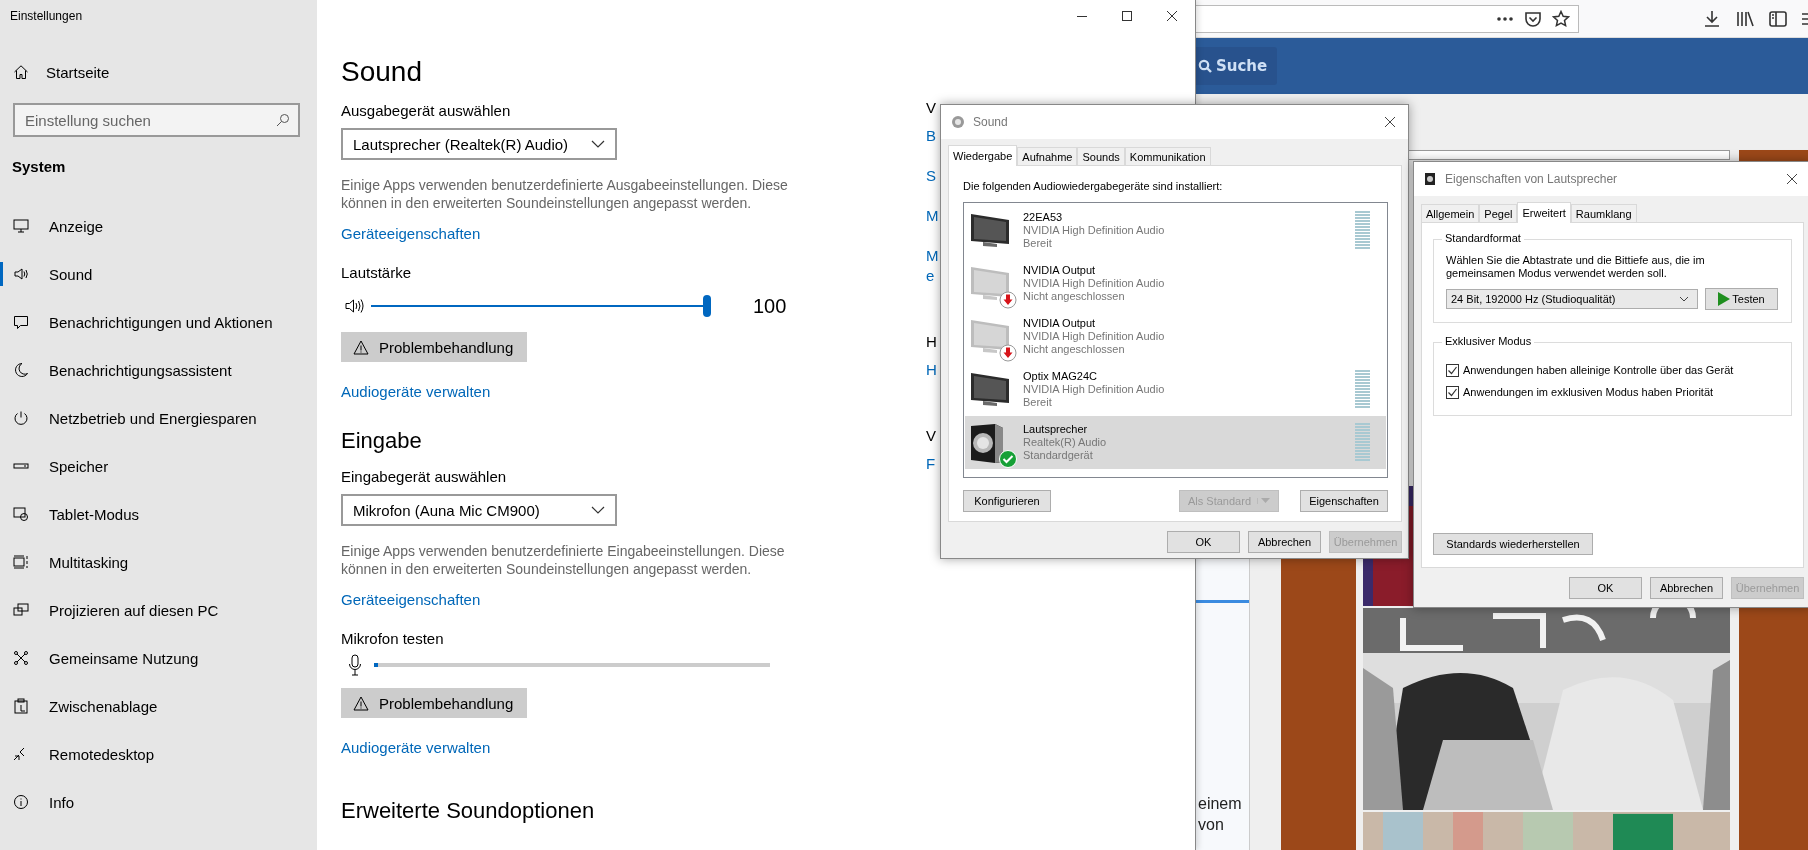 The width and height of the screenshot is (1808, 850). I want to click on settings-link: B, so click(933, 136).